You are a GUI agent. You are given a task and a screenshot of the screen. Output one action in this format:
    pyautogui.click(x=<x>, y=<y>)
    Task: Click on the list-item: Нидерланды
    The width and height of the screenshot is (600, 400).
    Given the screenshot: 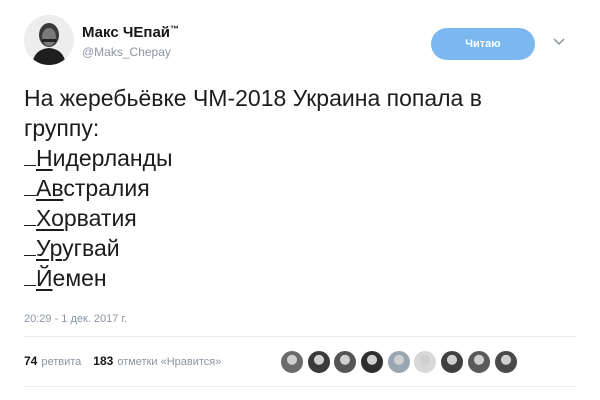 What is the action you would take?
    pyautogui.click(x=304, y=158)
    